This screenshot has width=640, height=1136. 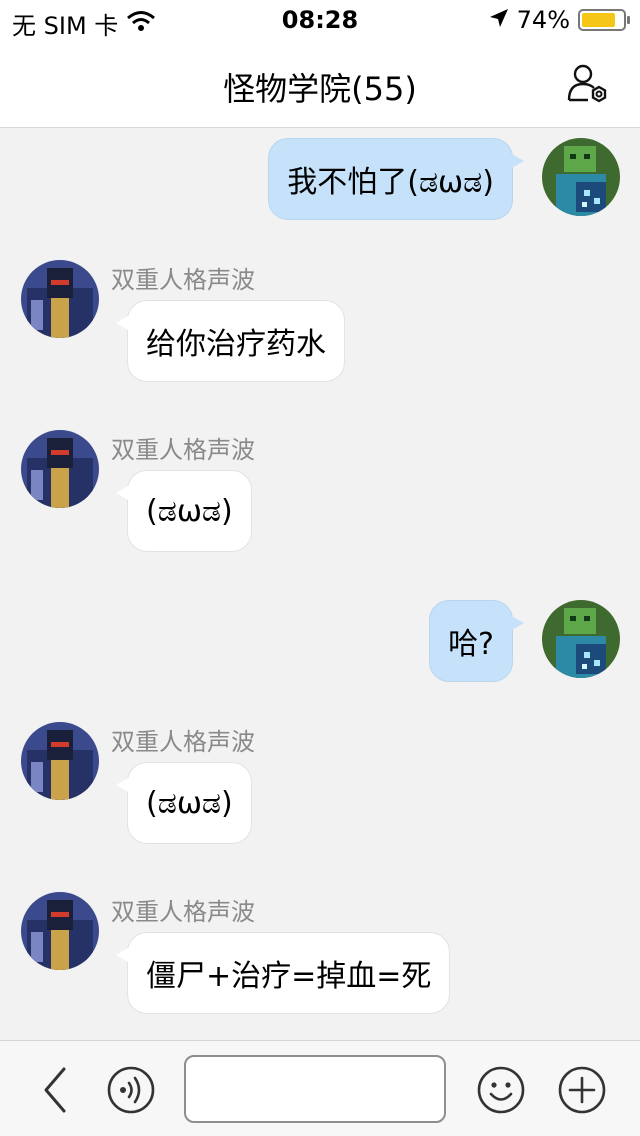 I want to click on input-bar, so click(x=320, y=1088).